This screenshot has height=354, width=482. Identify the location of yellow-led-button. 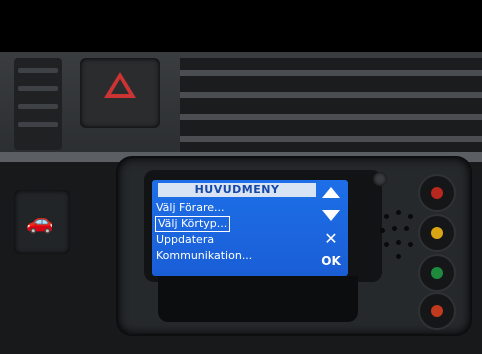
(437, 233).